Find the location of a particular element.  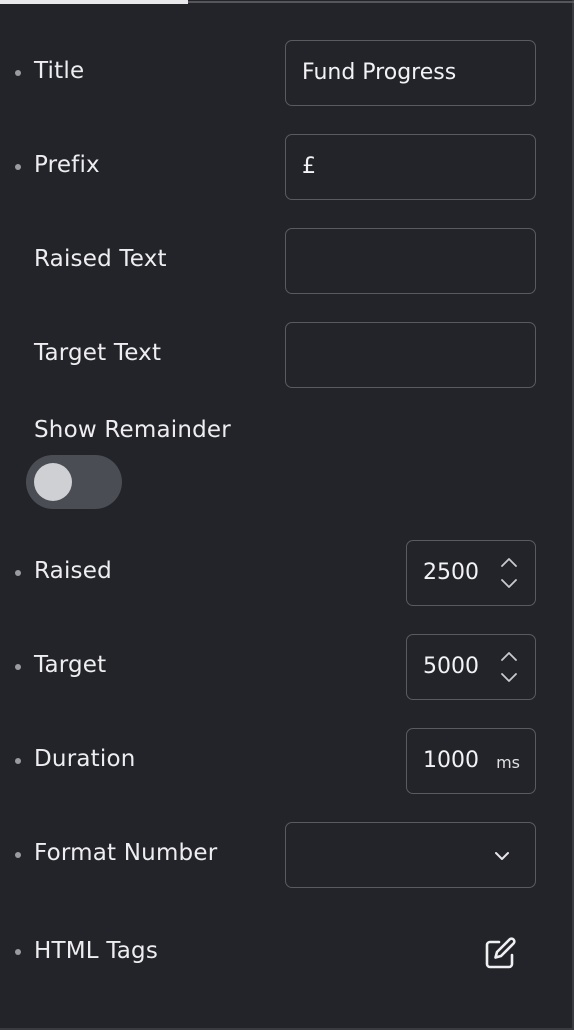

toggle-knob is located at coordinates (53, 482).